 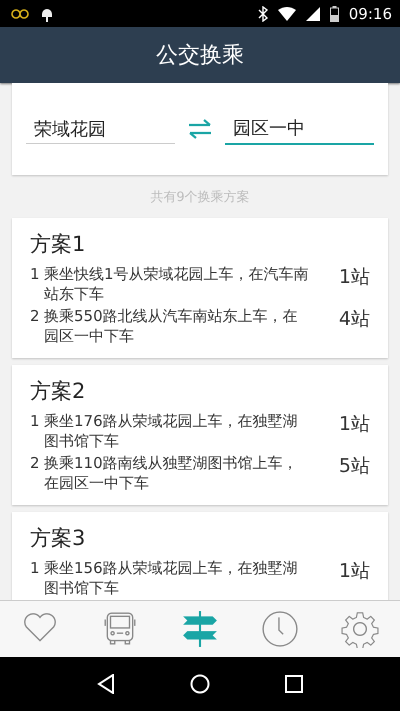 What do you see at coordinates (171, 473) in the screenshot?
I see `step-description: 换乘110路南线从独墅湖图书馆上车，在园区一中下车` at bounding box center [171, 473].